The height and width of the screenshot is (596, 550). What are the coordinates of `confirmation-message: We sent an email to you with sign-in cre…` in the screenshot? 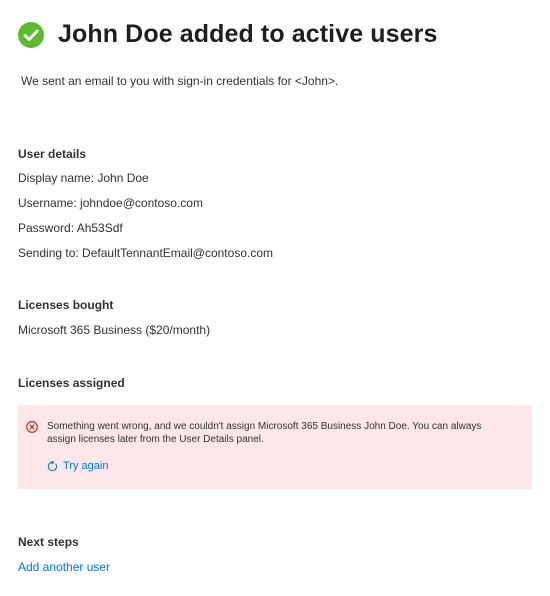 It's located at (180, 81).